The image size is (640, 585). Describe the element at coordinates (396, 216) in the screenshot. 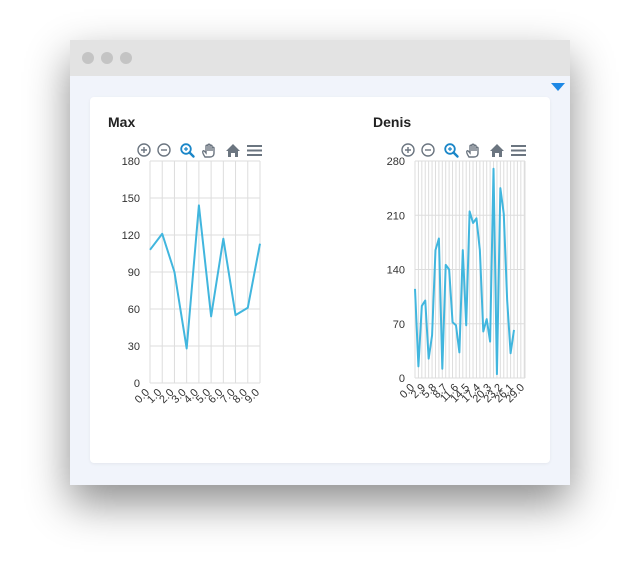

I see `y-tick-label: 210` at that location.